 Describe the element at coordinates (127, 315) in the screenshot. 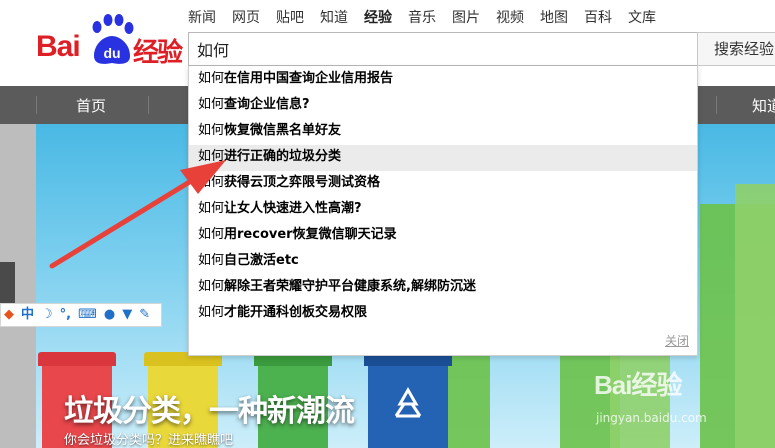

I see `shirt-icon: ▼` at that location.